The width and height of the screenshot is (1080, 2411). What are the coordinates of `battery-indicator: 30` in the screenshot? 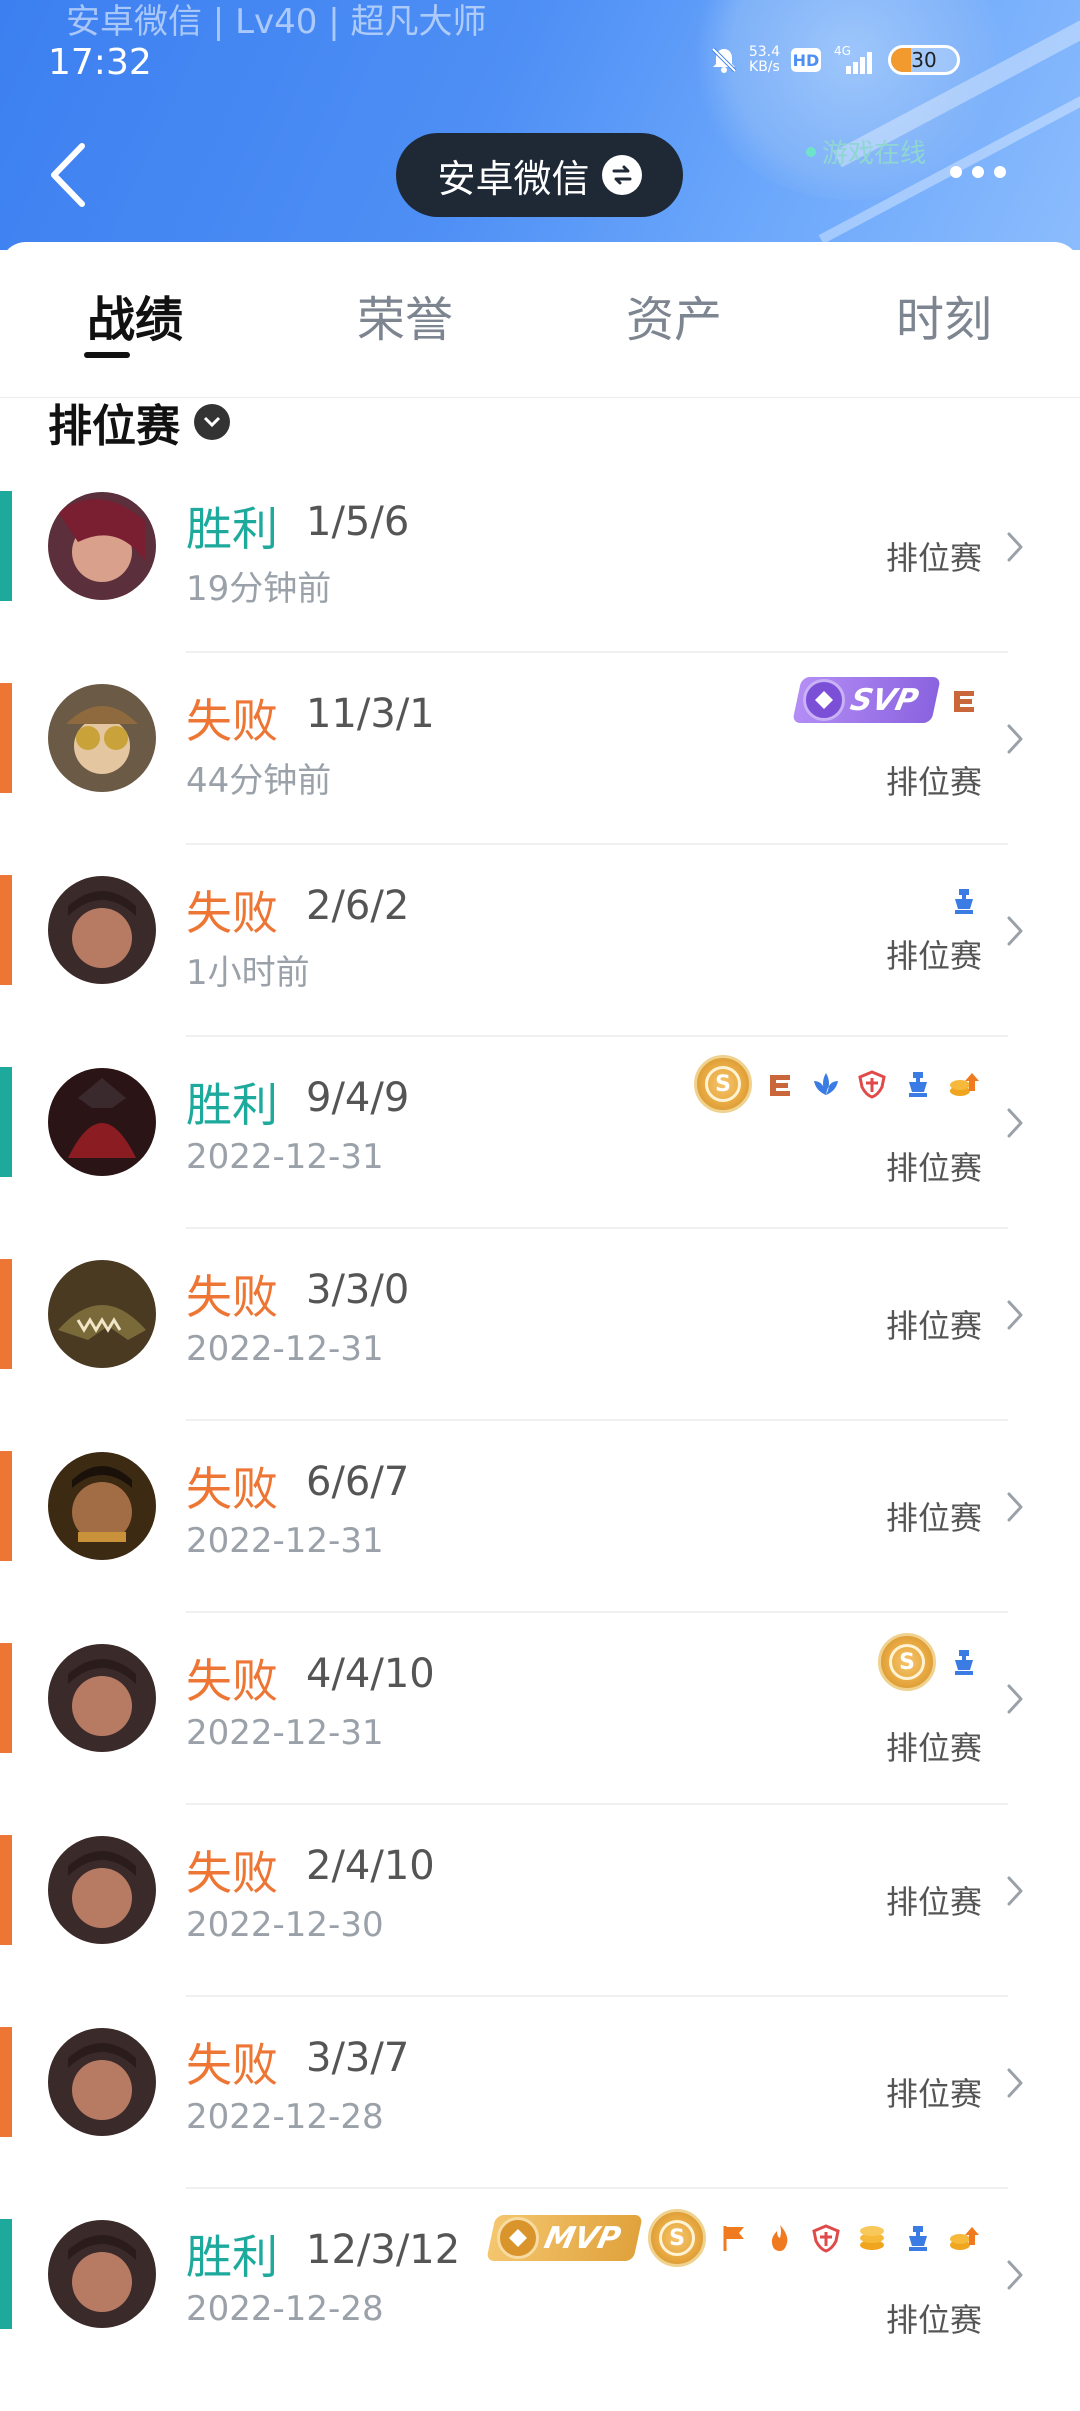 It's located at (924, 60).